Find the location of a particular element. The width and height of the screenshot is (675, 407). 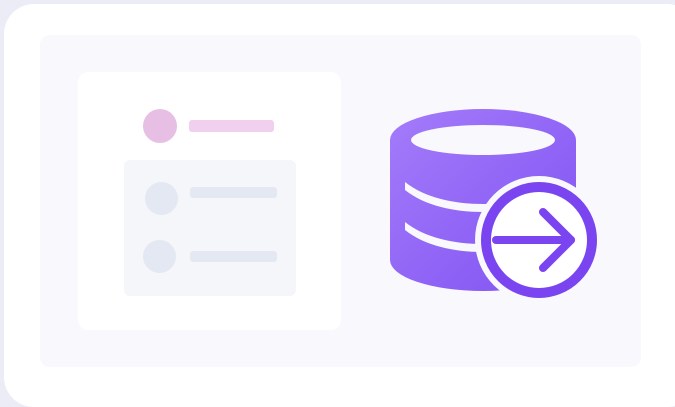

arrow-right-circle-icon is located at coordinates (539, 240).